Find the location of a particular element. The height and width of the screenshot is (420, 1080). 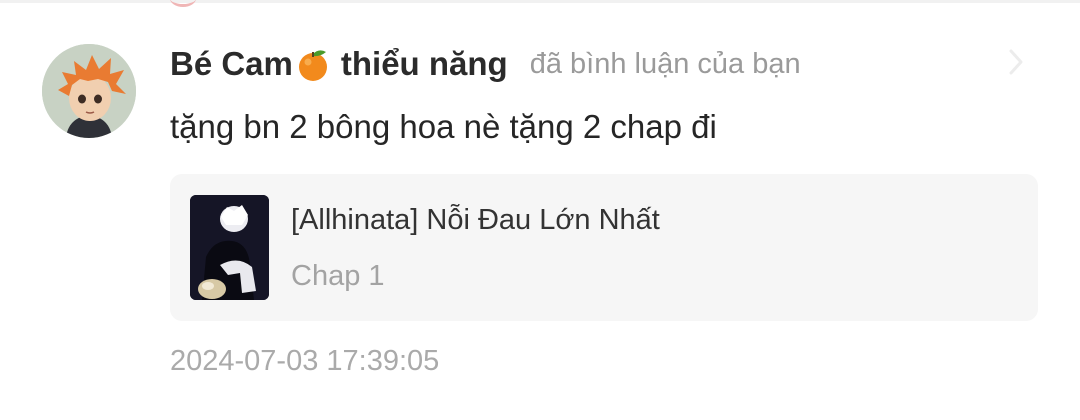

comment-header: Bé Cam thiểu năng đã bình luận của bạn is located at coordinates (485, 64).